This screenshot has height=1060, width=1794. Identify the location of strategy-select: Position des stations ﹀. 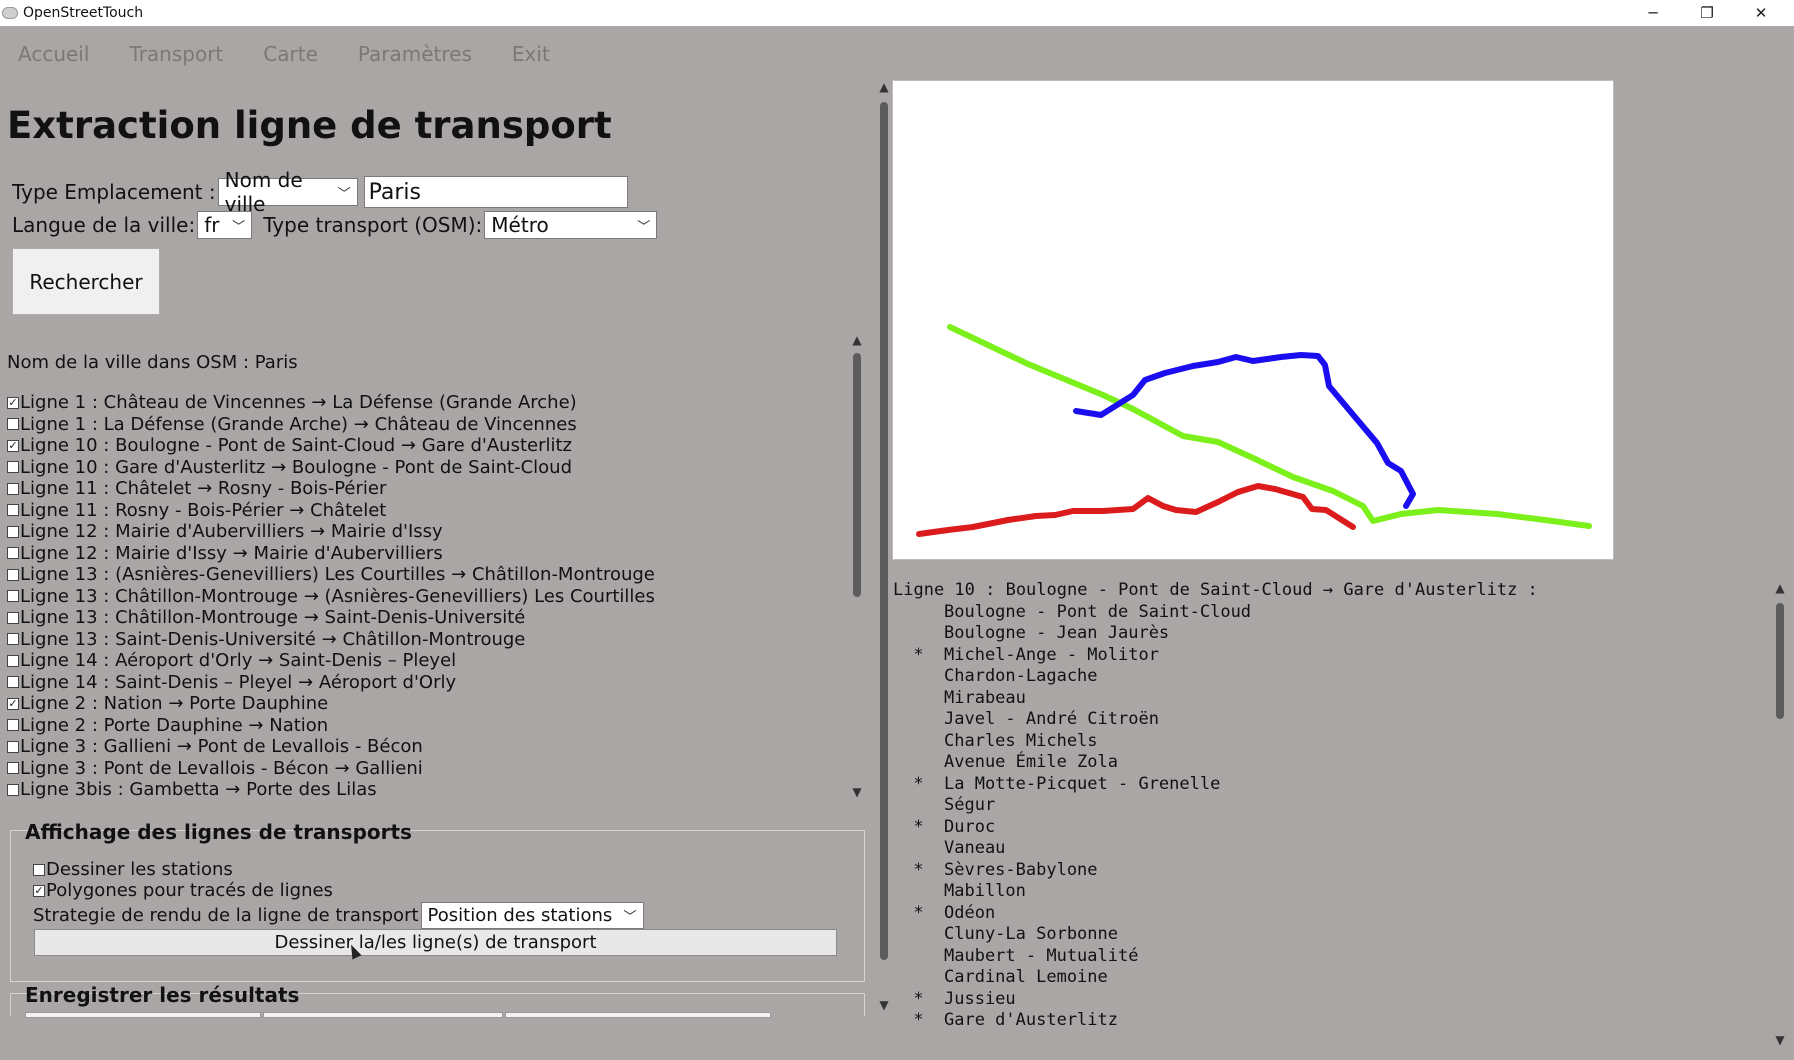
(532, 915).